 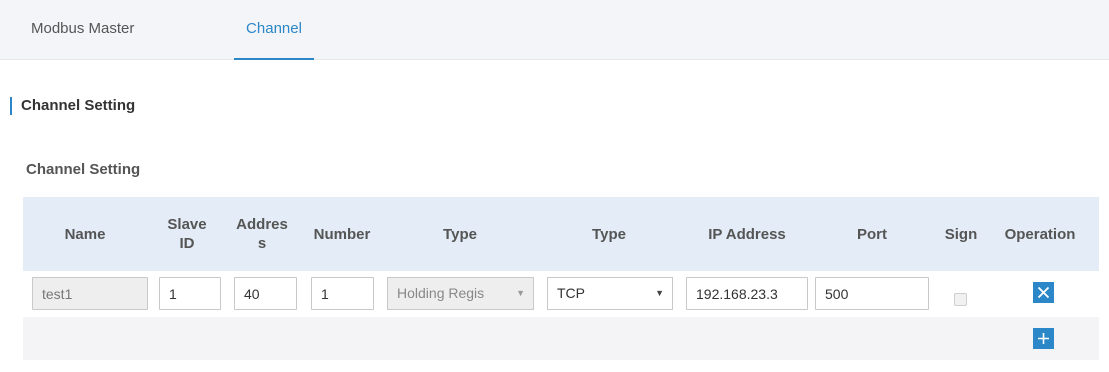 I want to click on column-header-number: Number, so click(x=342, y=234).